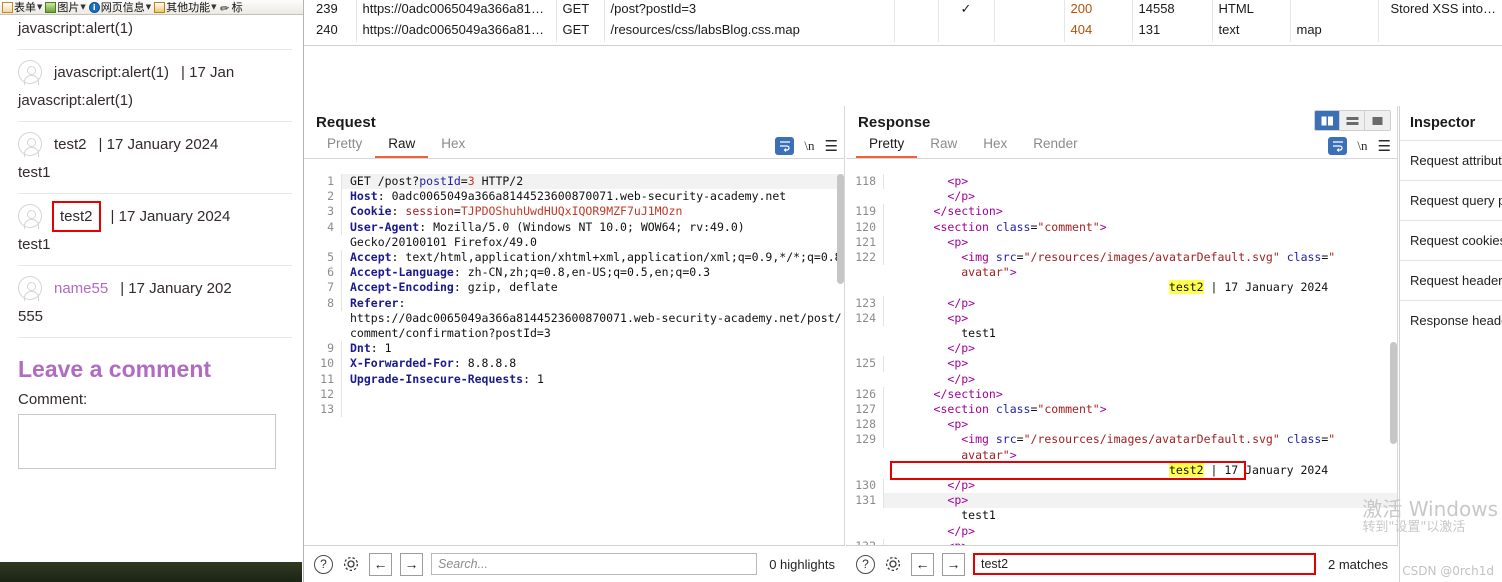 The width and height of the screenshot is (1502, 582). What do you see at coordinates (1121, 227) in the screenshot?
I see `code-line: 120 <section class="comment">` at bounding box center [1121, 227].